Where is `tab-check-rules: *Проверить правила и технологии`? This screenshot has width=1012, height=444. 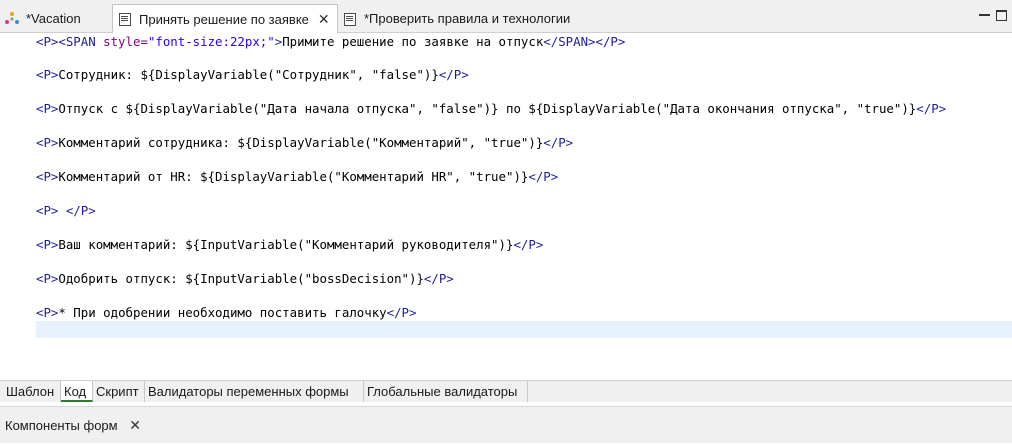 tab-check-rules: *Проверить правила и технологии is located at coordinates (470, 18).